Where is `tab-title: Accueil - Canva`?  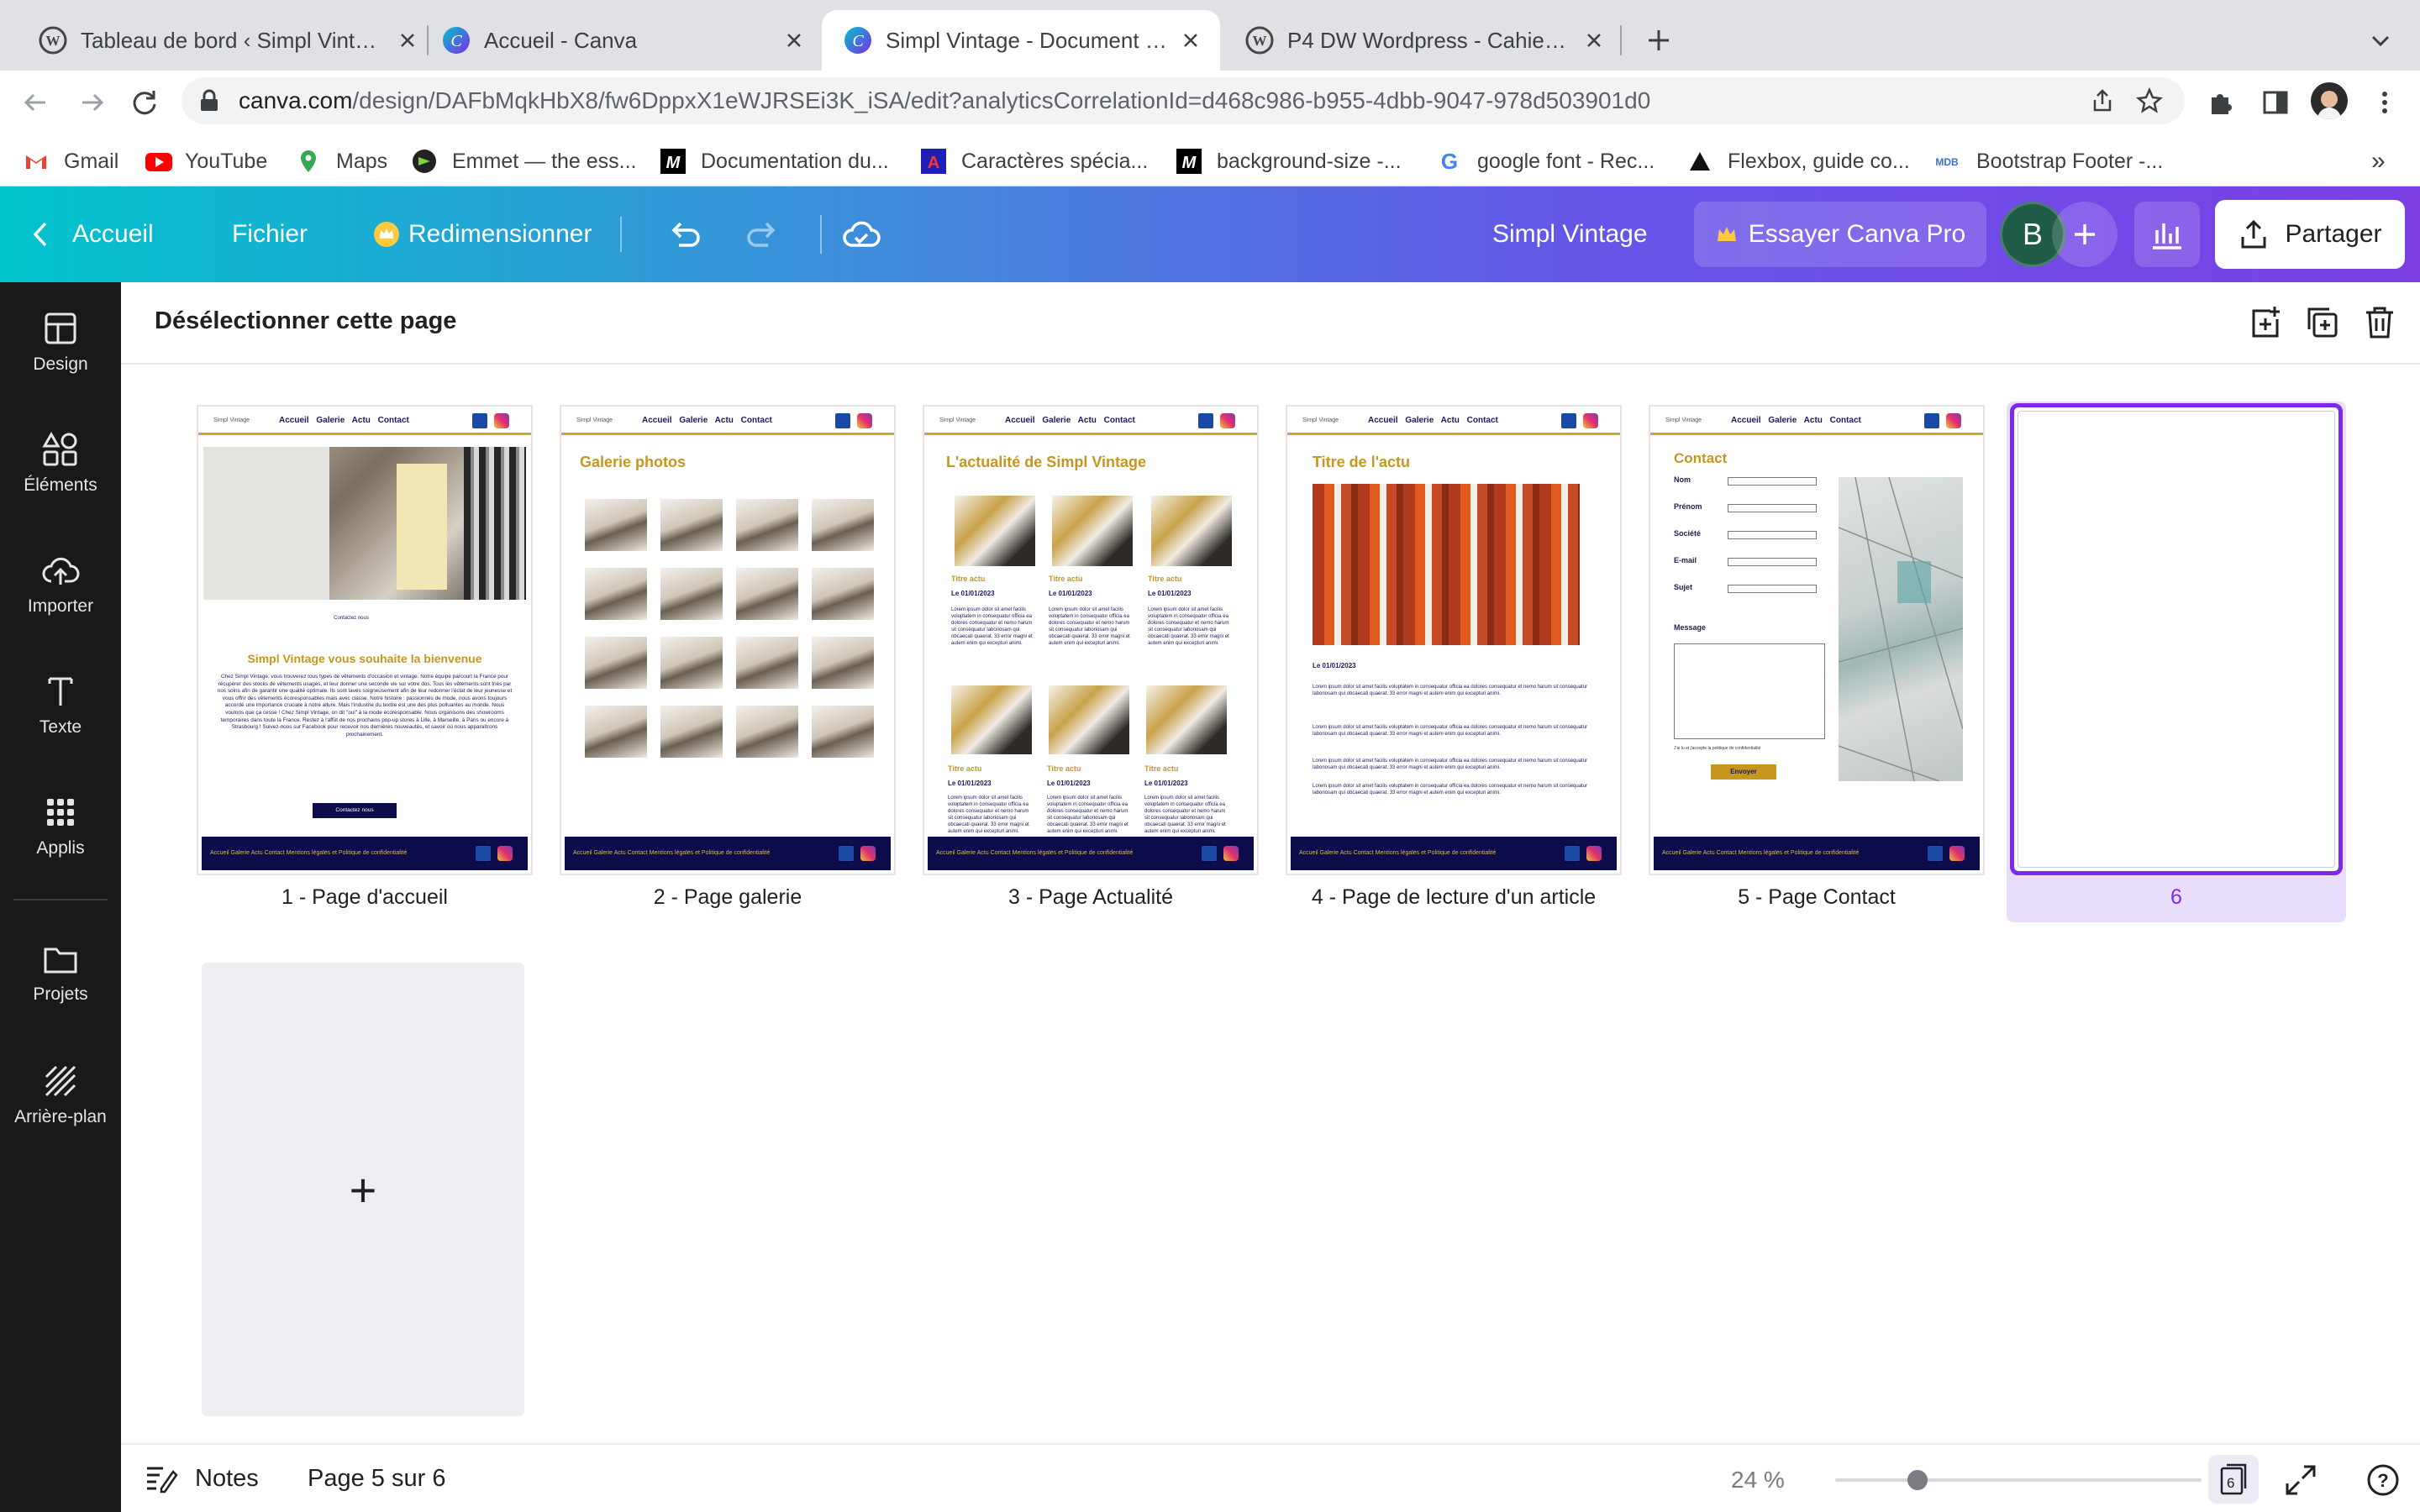
tab-title: Accueil - Canva is located at coordinates (561, 40).